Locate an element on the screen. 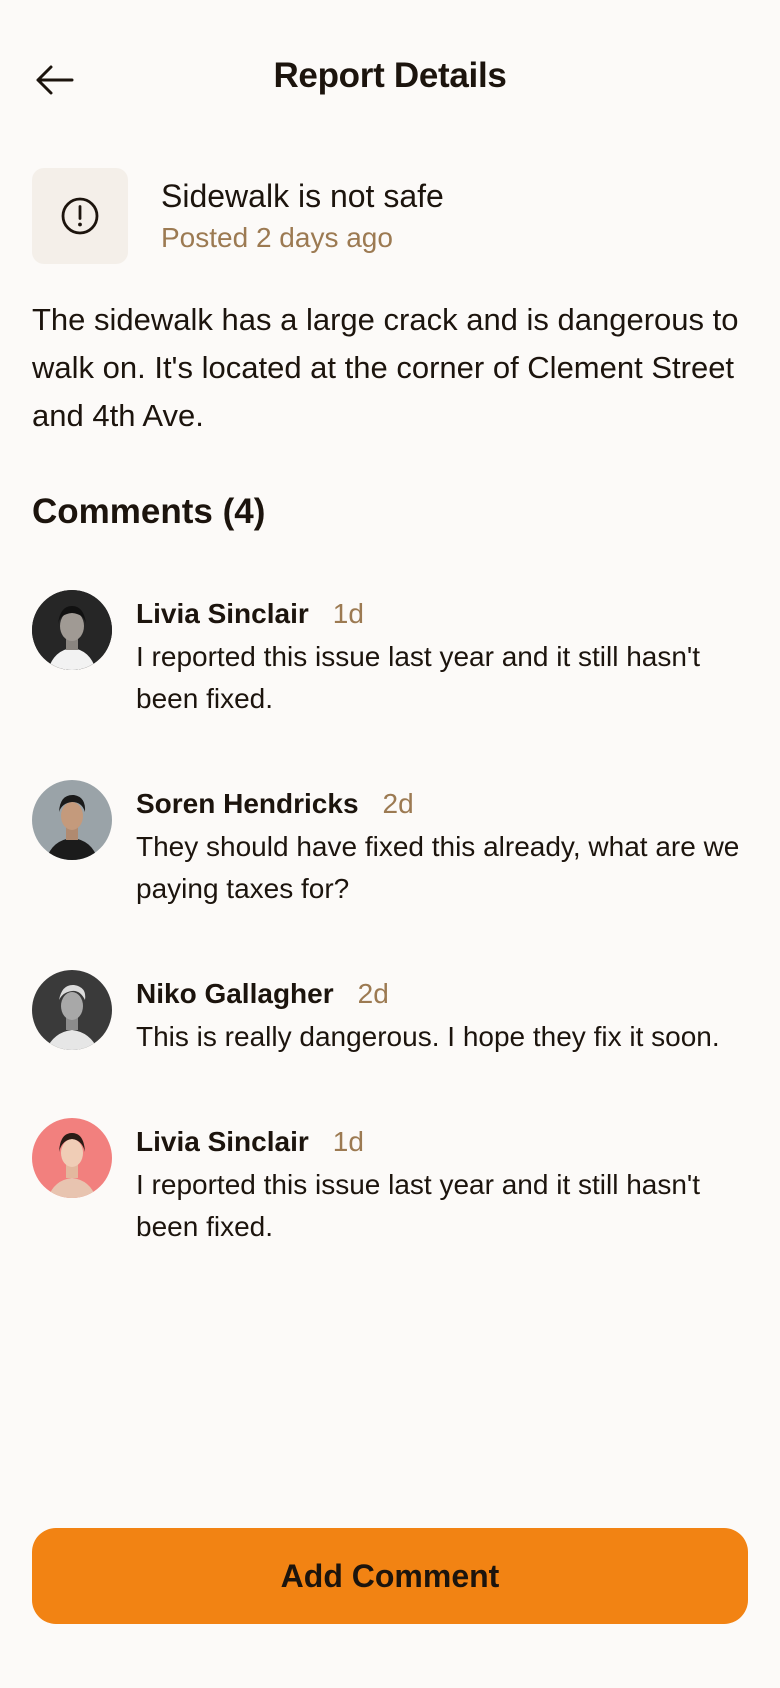 This screenshot has width=780, height=1688. alert-circle-icon is located at coordinates (80, 216).